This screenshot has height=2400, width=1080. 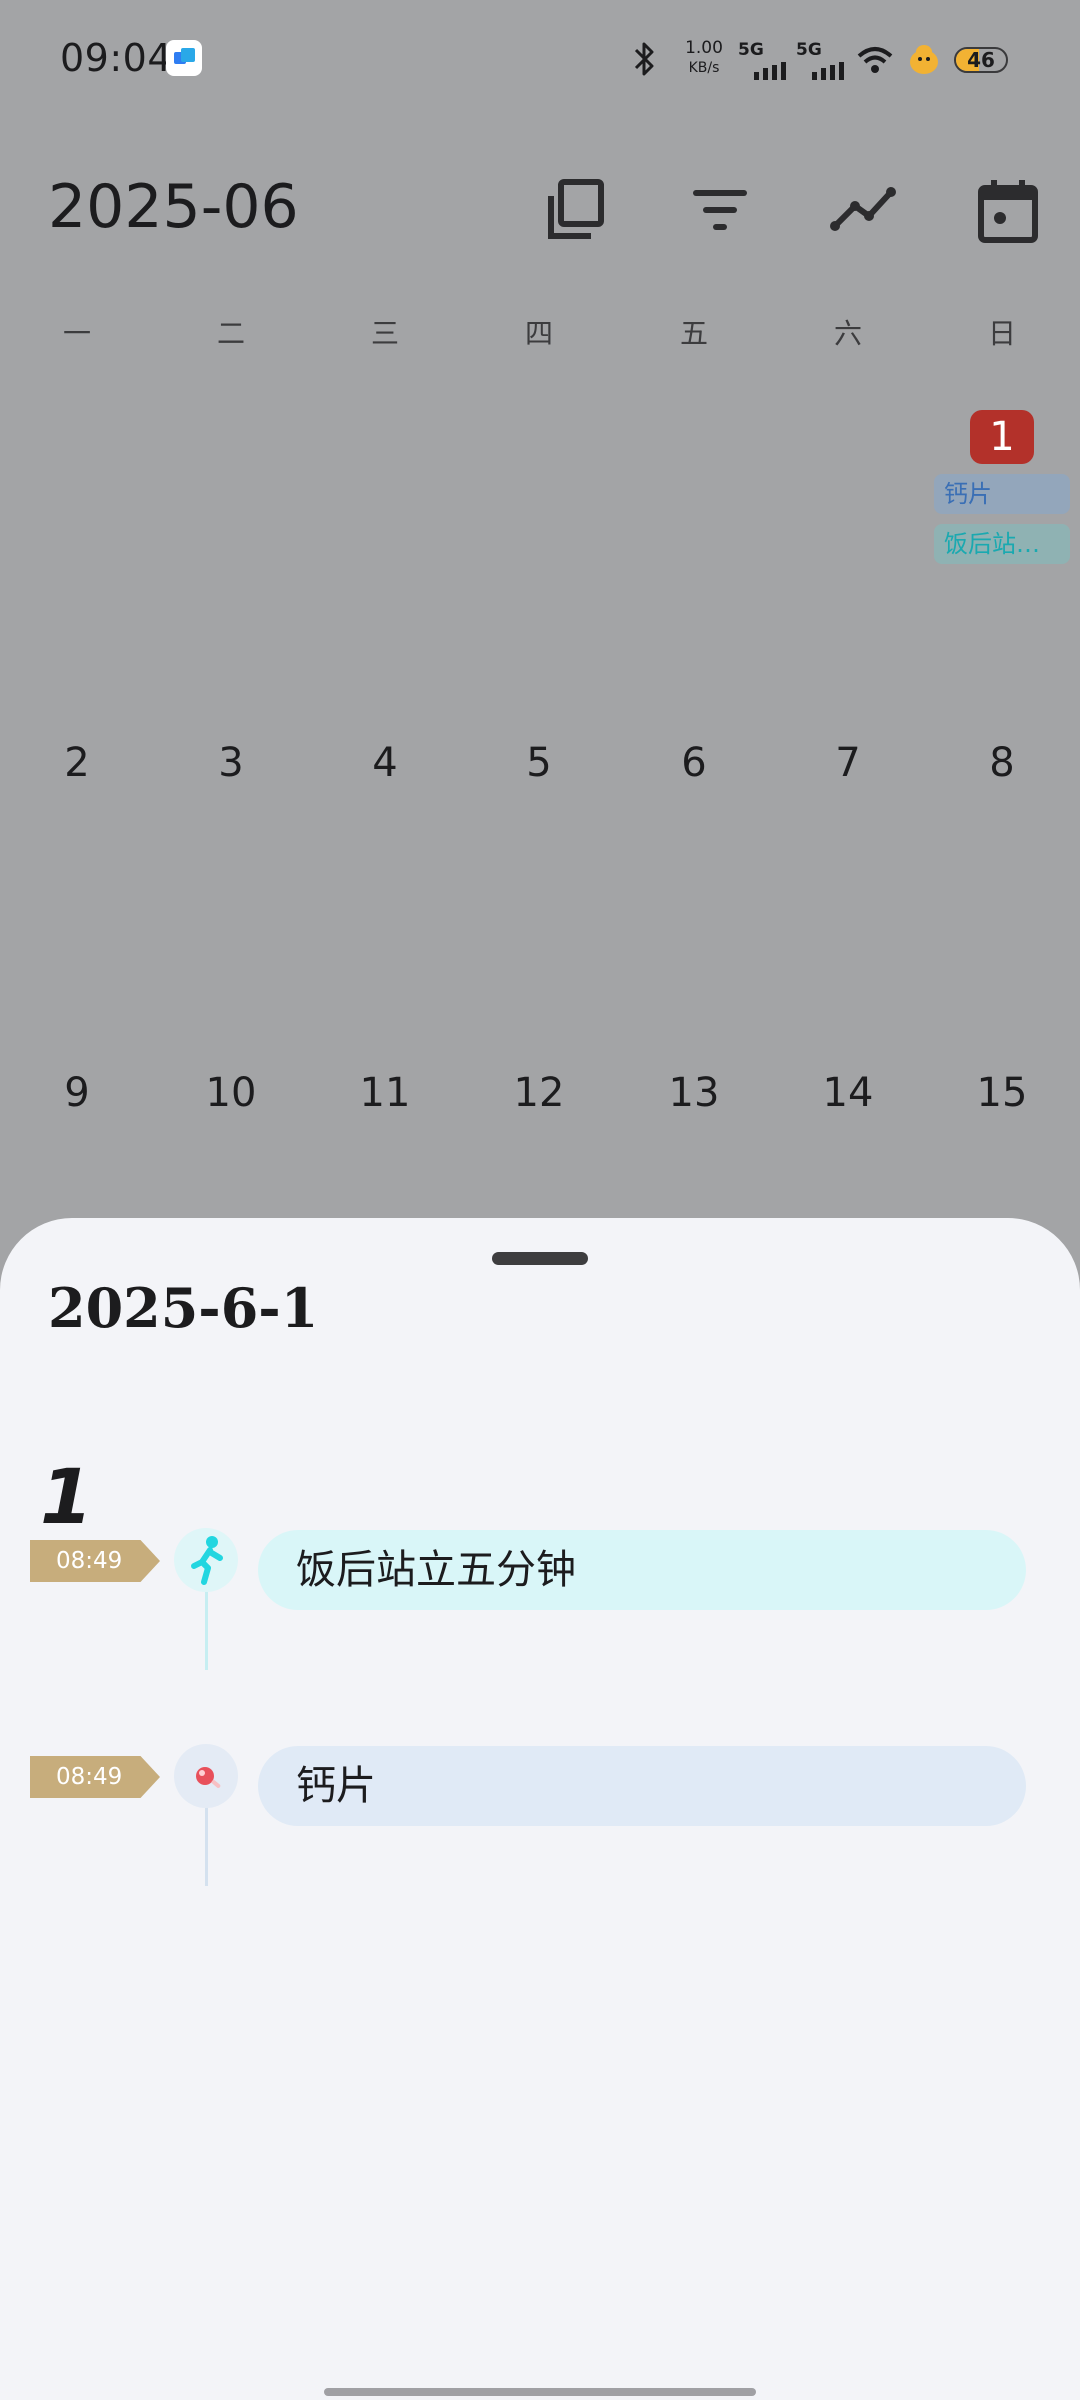 I want to click on battery-level: 46, so click(x=981, y=60).